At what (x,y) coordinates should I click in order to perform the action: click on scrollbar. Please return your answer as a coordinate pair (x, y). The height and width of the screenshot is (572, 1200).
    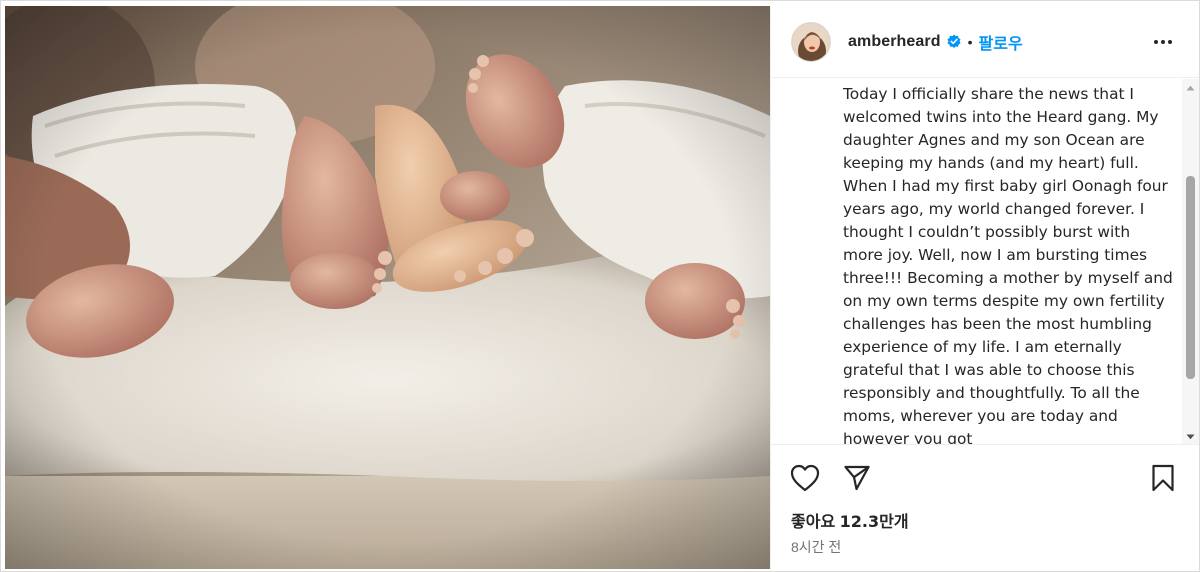
    Looking at the image, I should click on (1190, 261).